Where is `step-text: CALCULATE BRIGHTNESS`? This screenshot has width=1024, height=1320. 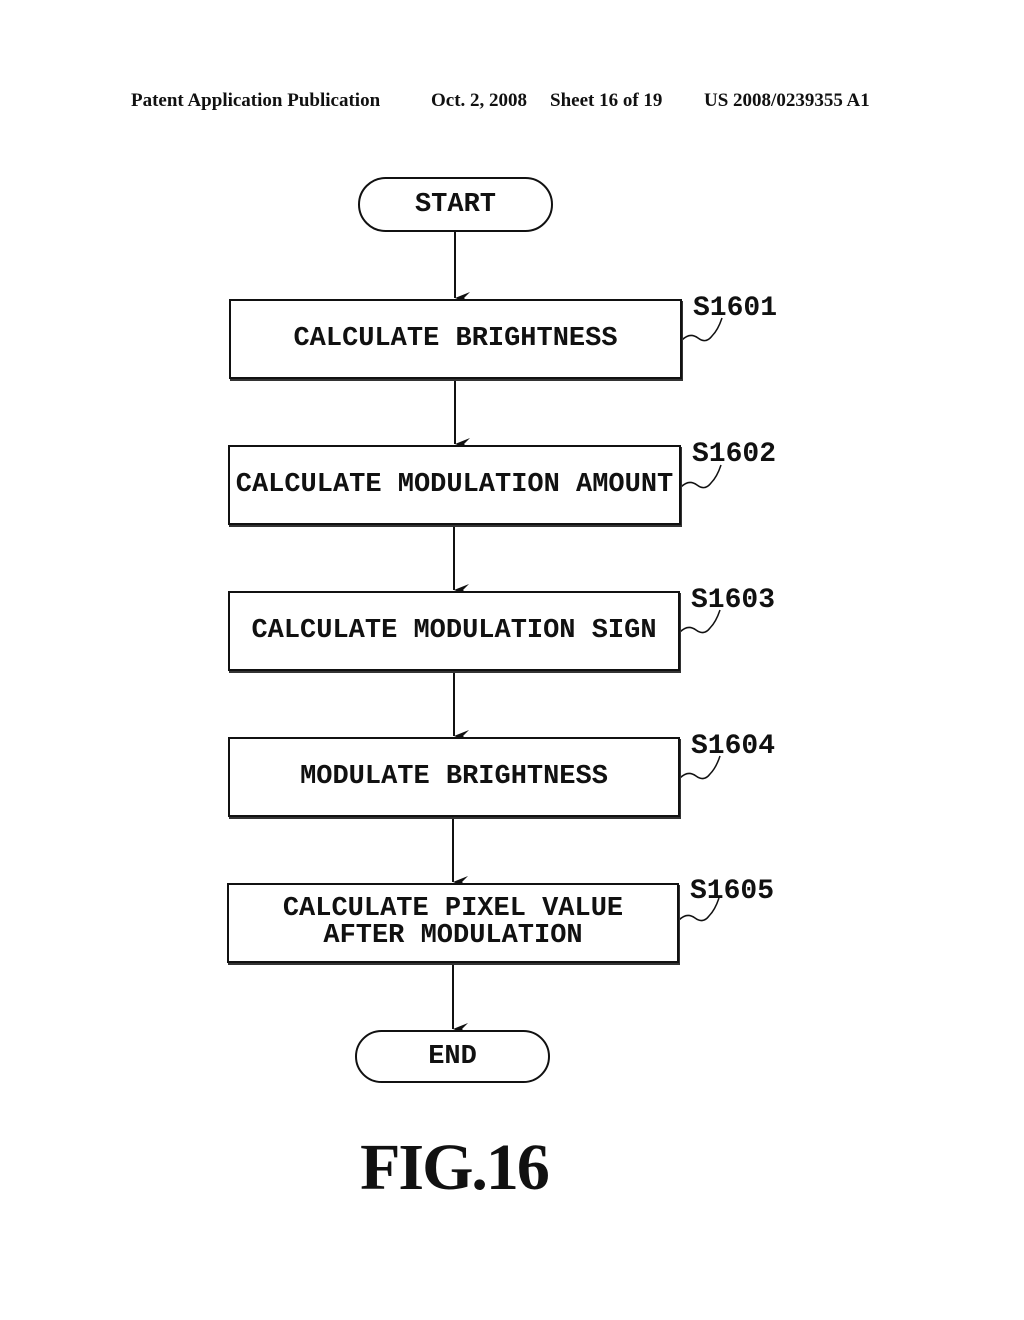 step-text: CALCULATE BRIGHTNESS is located at coordinates (455, 338).